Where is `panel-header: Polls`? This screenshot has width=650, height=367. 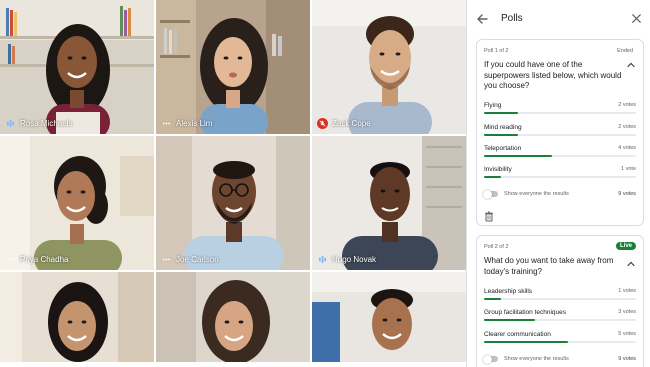 panel-header: Polls is located at coordinates (558, 19).